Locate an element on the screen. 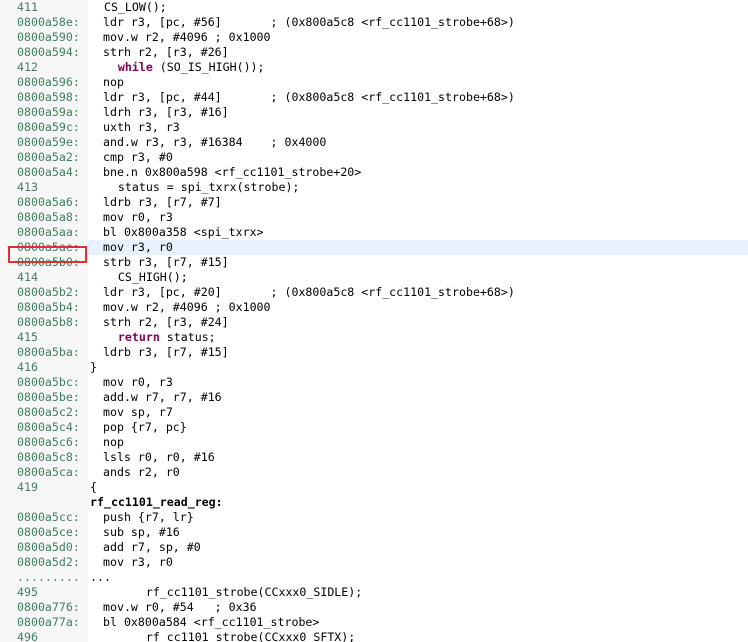  instruction-address: 0800a5a8: is located at coordinates (48, 217).